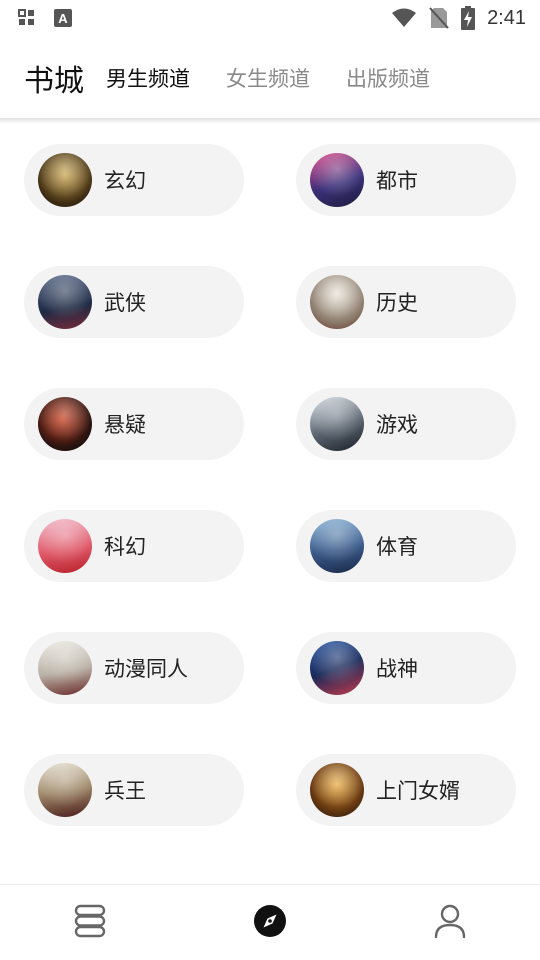  I want to click on category-item-xuanyi: 悬疑, so click(134, 424).